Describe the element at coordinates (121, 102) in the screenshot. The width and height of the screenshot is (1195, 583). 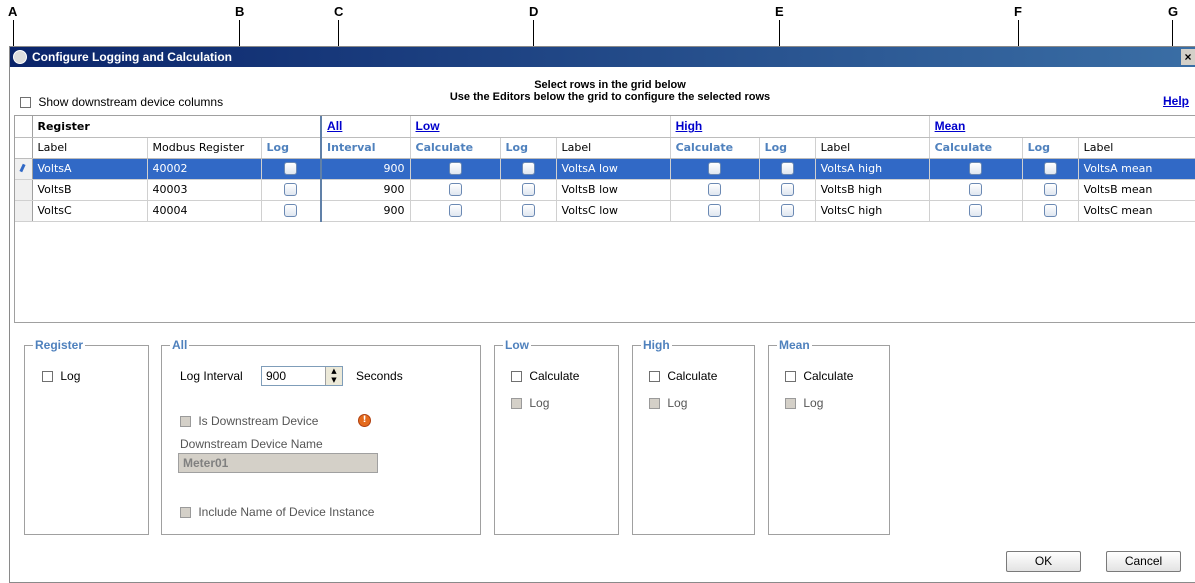
I see `show-downstream-option: Show downstream device columns` at that location.